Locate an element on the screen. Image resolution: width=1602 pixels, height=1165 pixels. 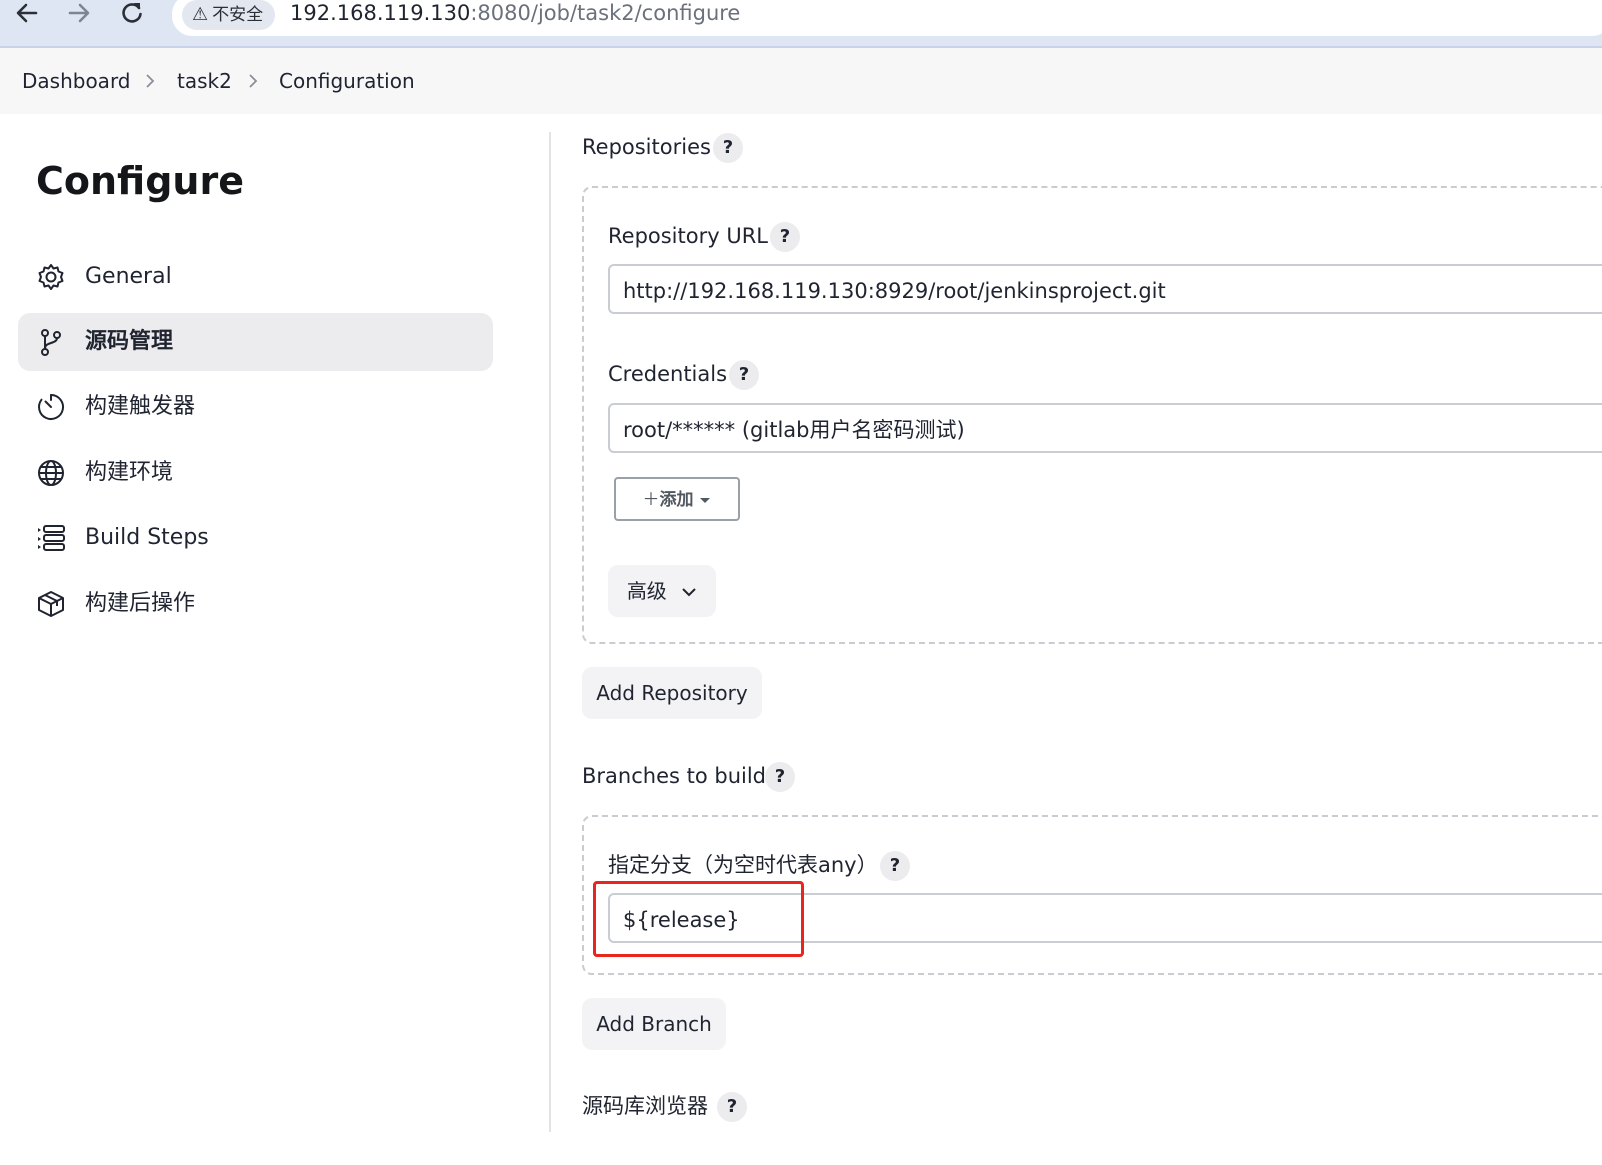
sidebar-item-label: 构建触发器 is located at coordinates (140, 406).